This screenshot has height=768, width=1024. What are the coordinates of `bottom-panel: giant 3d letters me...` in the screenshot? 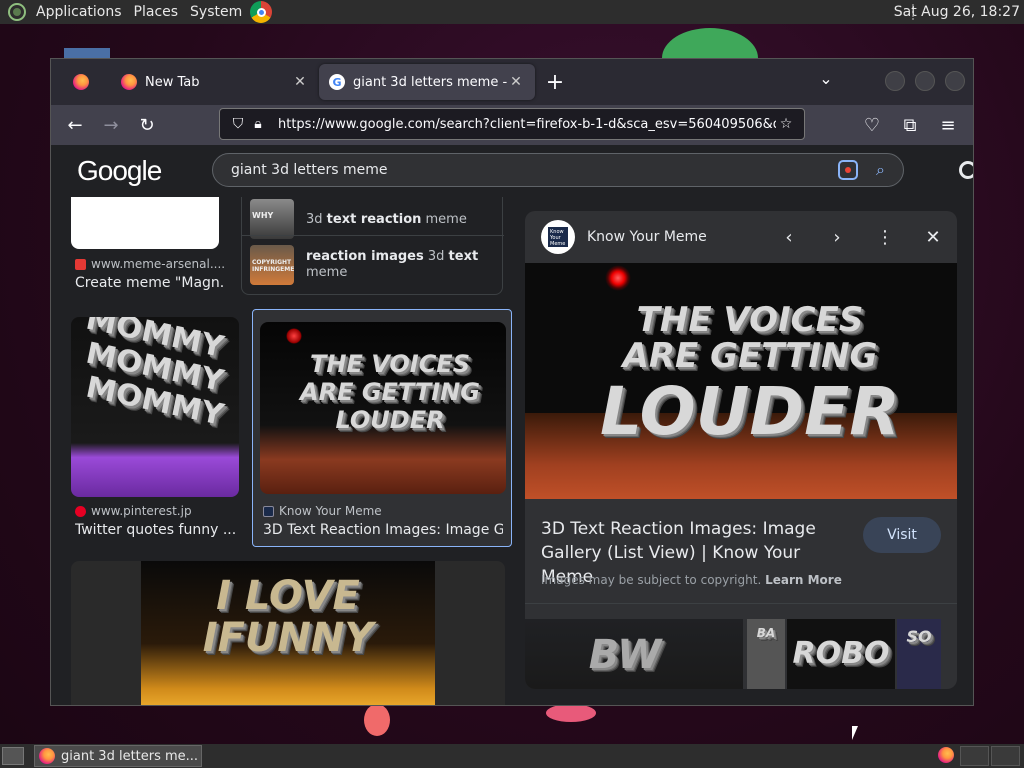 It's located at (512, 756).